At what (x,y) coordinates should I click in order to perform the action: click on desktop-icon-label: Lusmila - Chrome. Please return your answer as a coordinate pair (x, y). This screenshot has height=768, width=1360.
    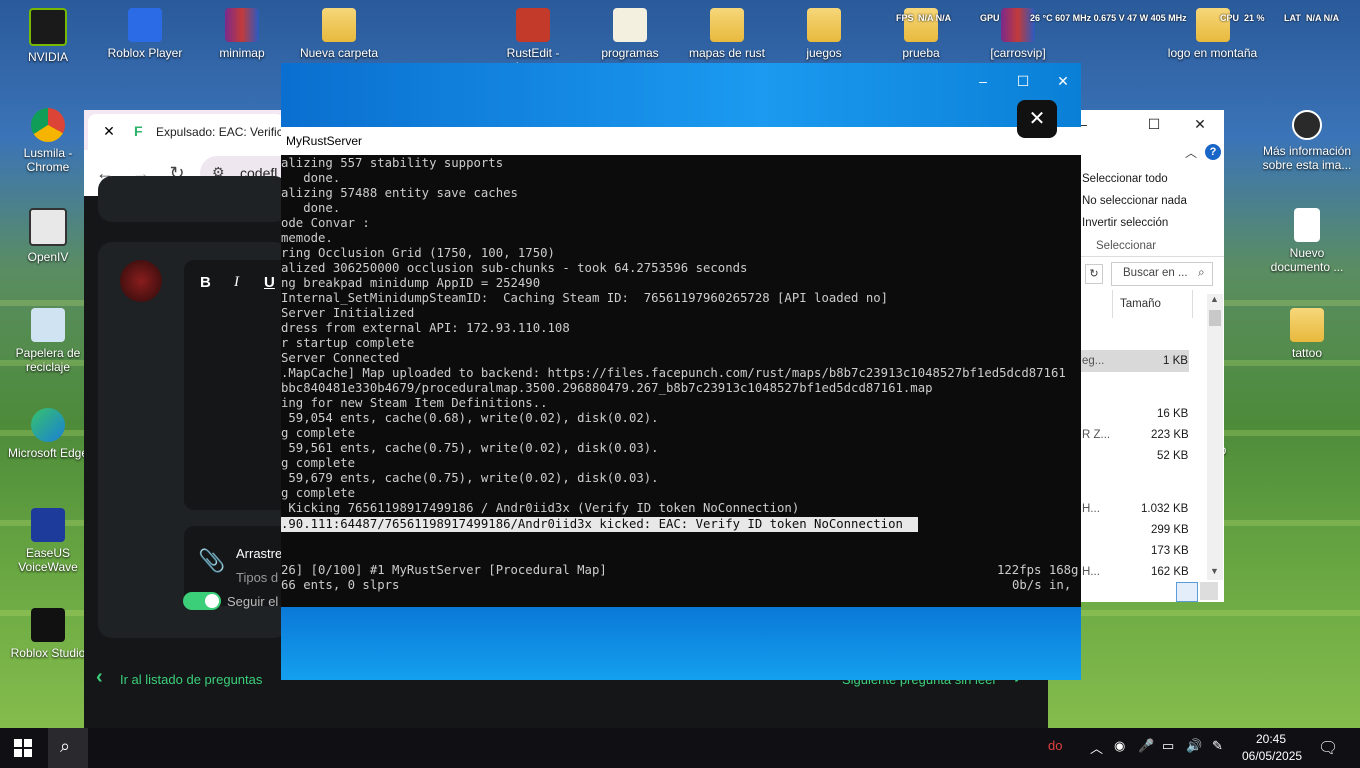
    Looking at the image, I should click on (48, 160).